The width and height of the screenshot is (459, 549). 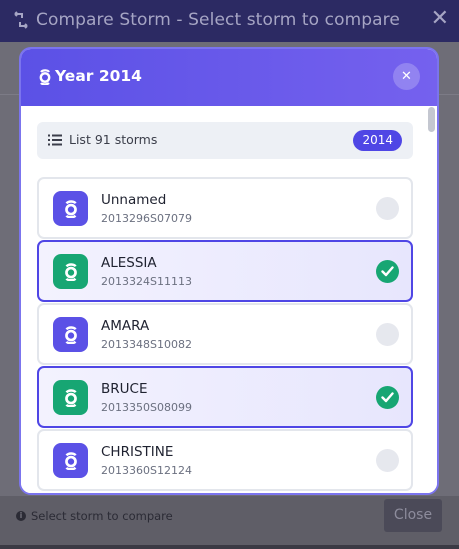 I want to click on storm-name: ALESSIA, so click(x=129, y=263).